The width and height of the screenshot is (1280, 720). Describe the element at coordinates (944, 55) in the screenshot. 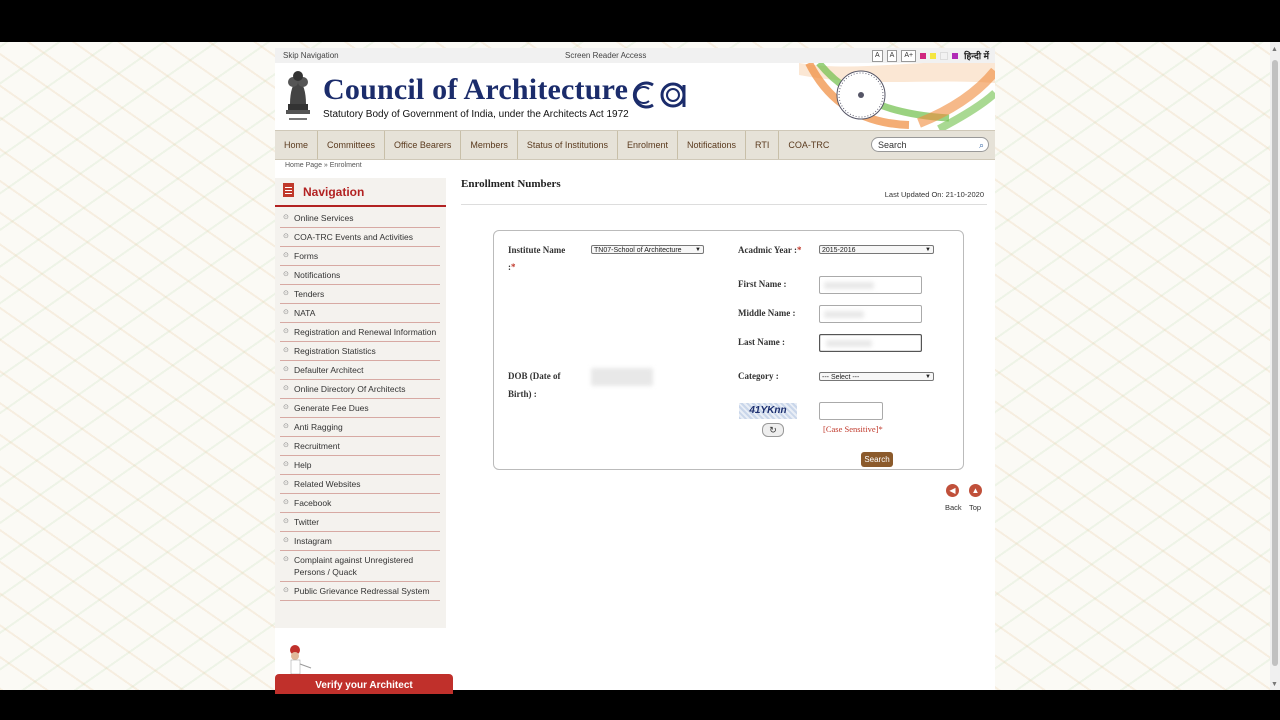

I see `theme-white-swatch` at that location.